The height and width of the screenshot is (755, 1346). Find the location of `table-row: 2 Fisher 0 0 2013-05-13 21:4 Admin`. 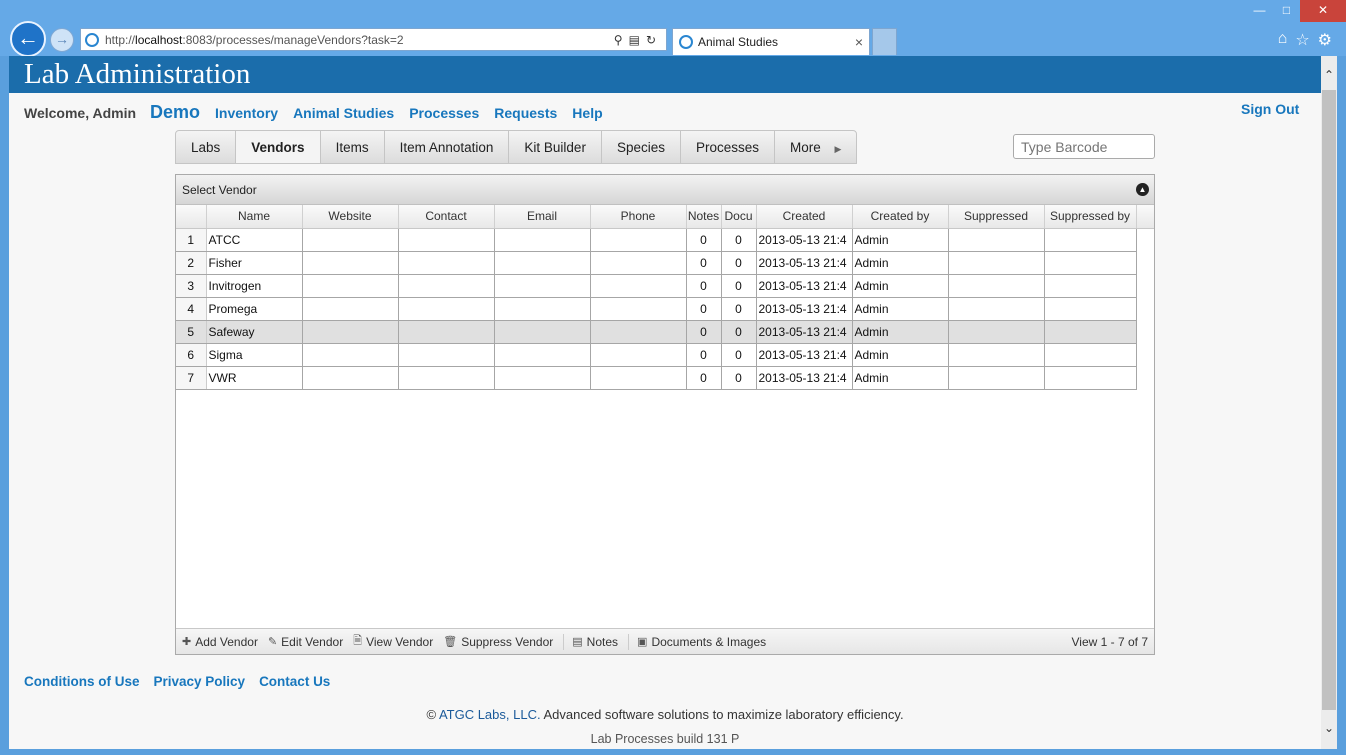

table-row: 2 Fisher 0 0 2013-05-13 21:4 Admin is located at coordinates (665, 263).